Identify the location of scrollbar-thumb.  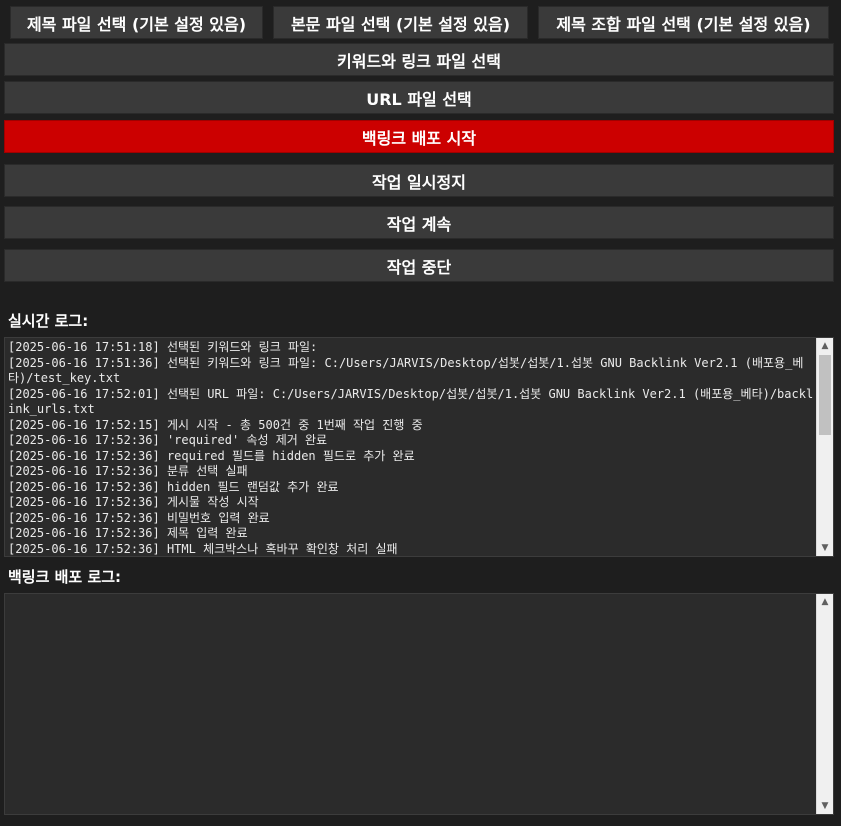
(825, 395).